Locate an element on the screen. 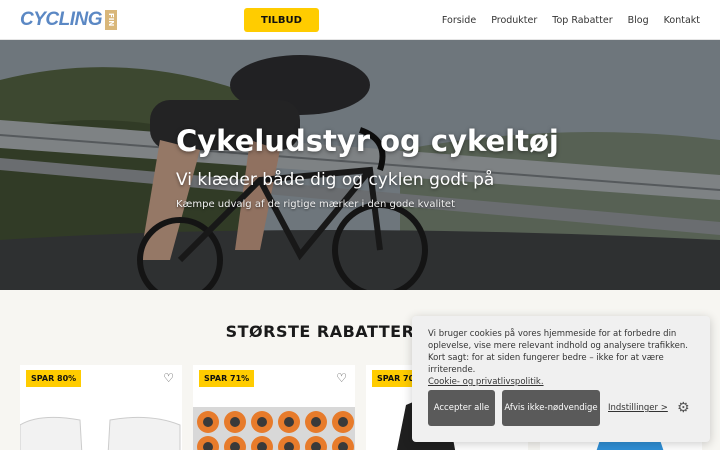 The image size is (720, 450). reject-nonessential-button: Afvis ikke-nødvendige is located at coordinates (551, 408).